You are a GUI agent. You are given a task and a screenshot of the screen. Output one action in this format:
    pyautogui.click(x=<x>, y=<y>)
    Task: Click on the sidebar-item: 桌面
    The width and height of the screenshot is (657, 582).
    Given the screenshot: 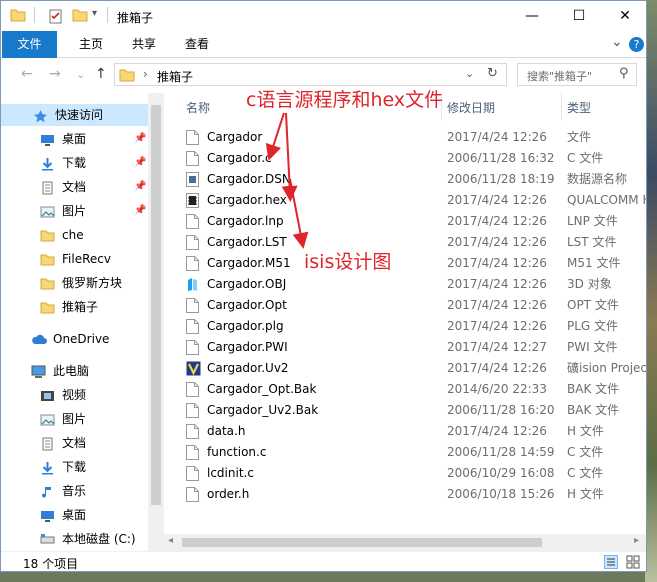 What is the action you would take?
    pyautogui.click(x=74, y=515)
    